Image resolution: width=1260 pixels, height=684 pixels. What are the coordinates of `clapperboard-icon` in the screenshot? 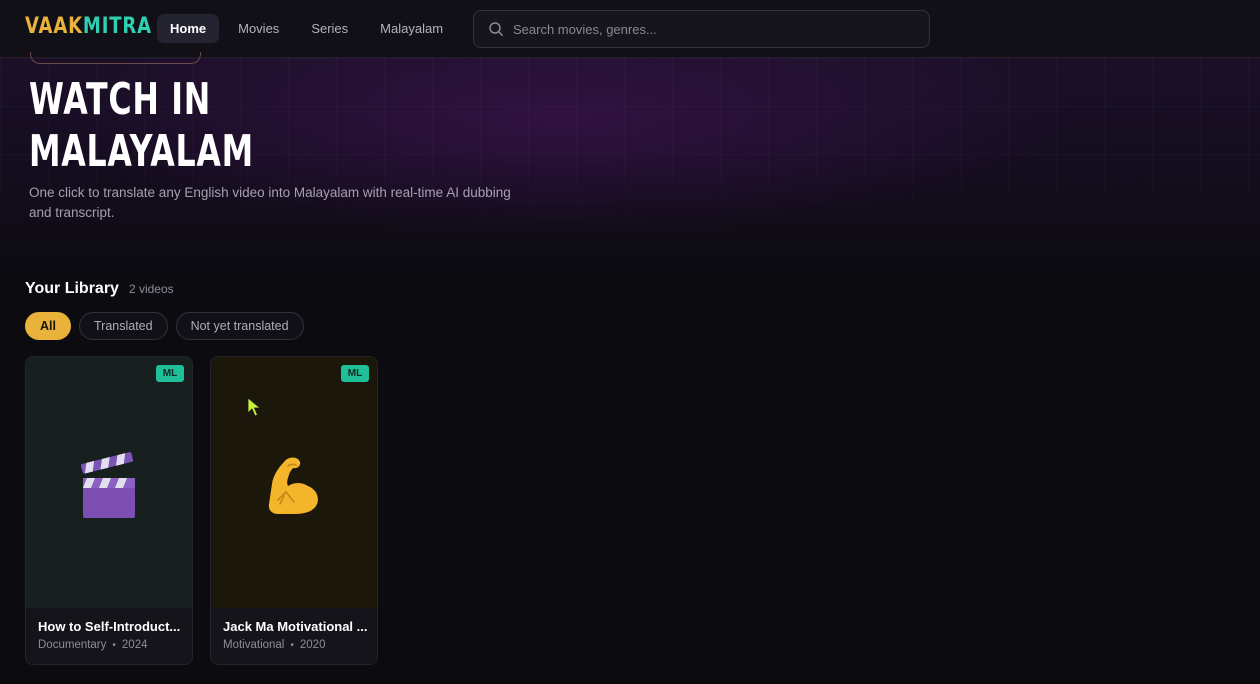 It's located at (108, 485).